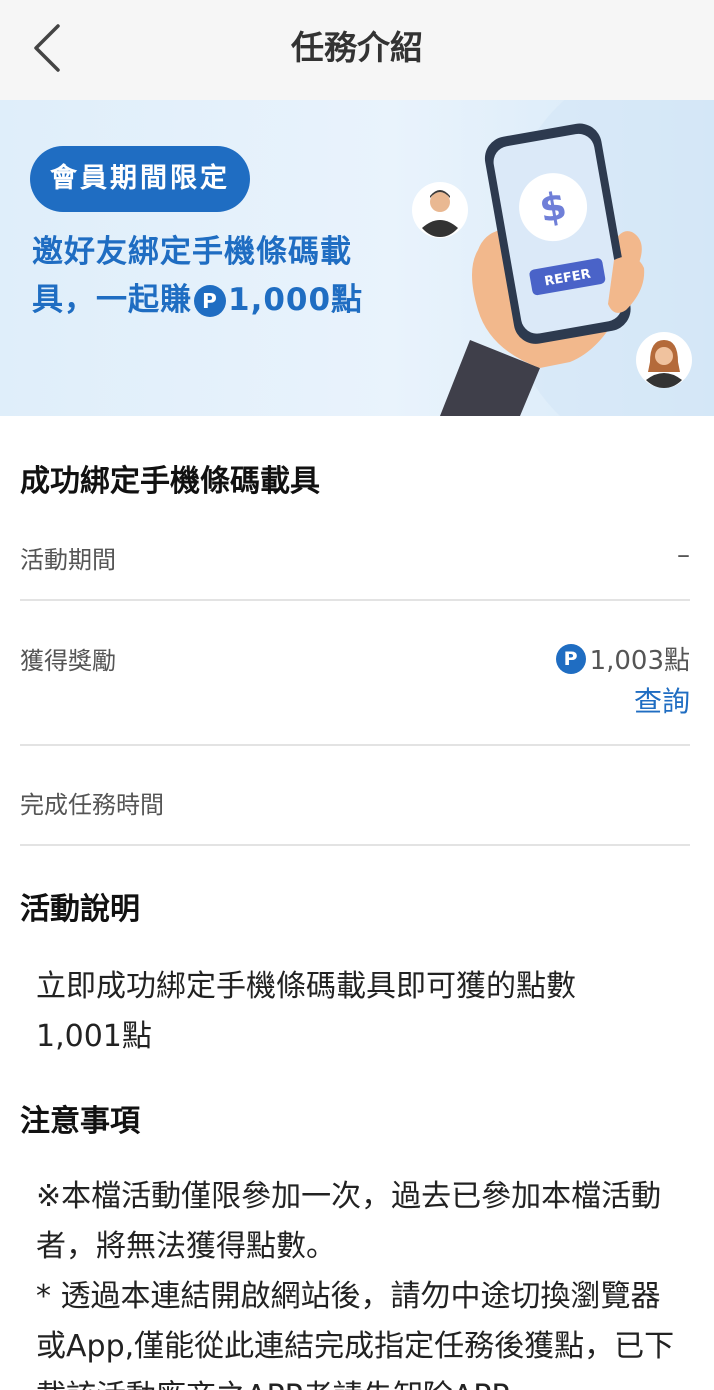  I want to click on page-title: 任務介紹, so click(357, 47).